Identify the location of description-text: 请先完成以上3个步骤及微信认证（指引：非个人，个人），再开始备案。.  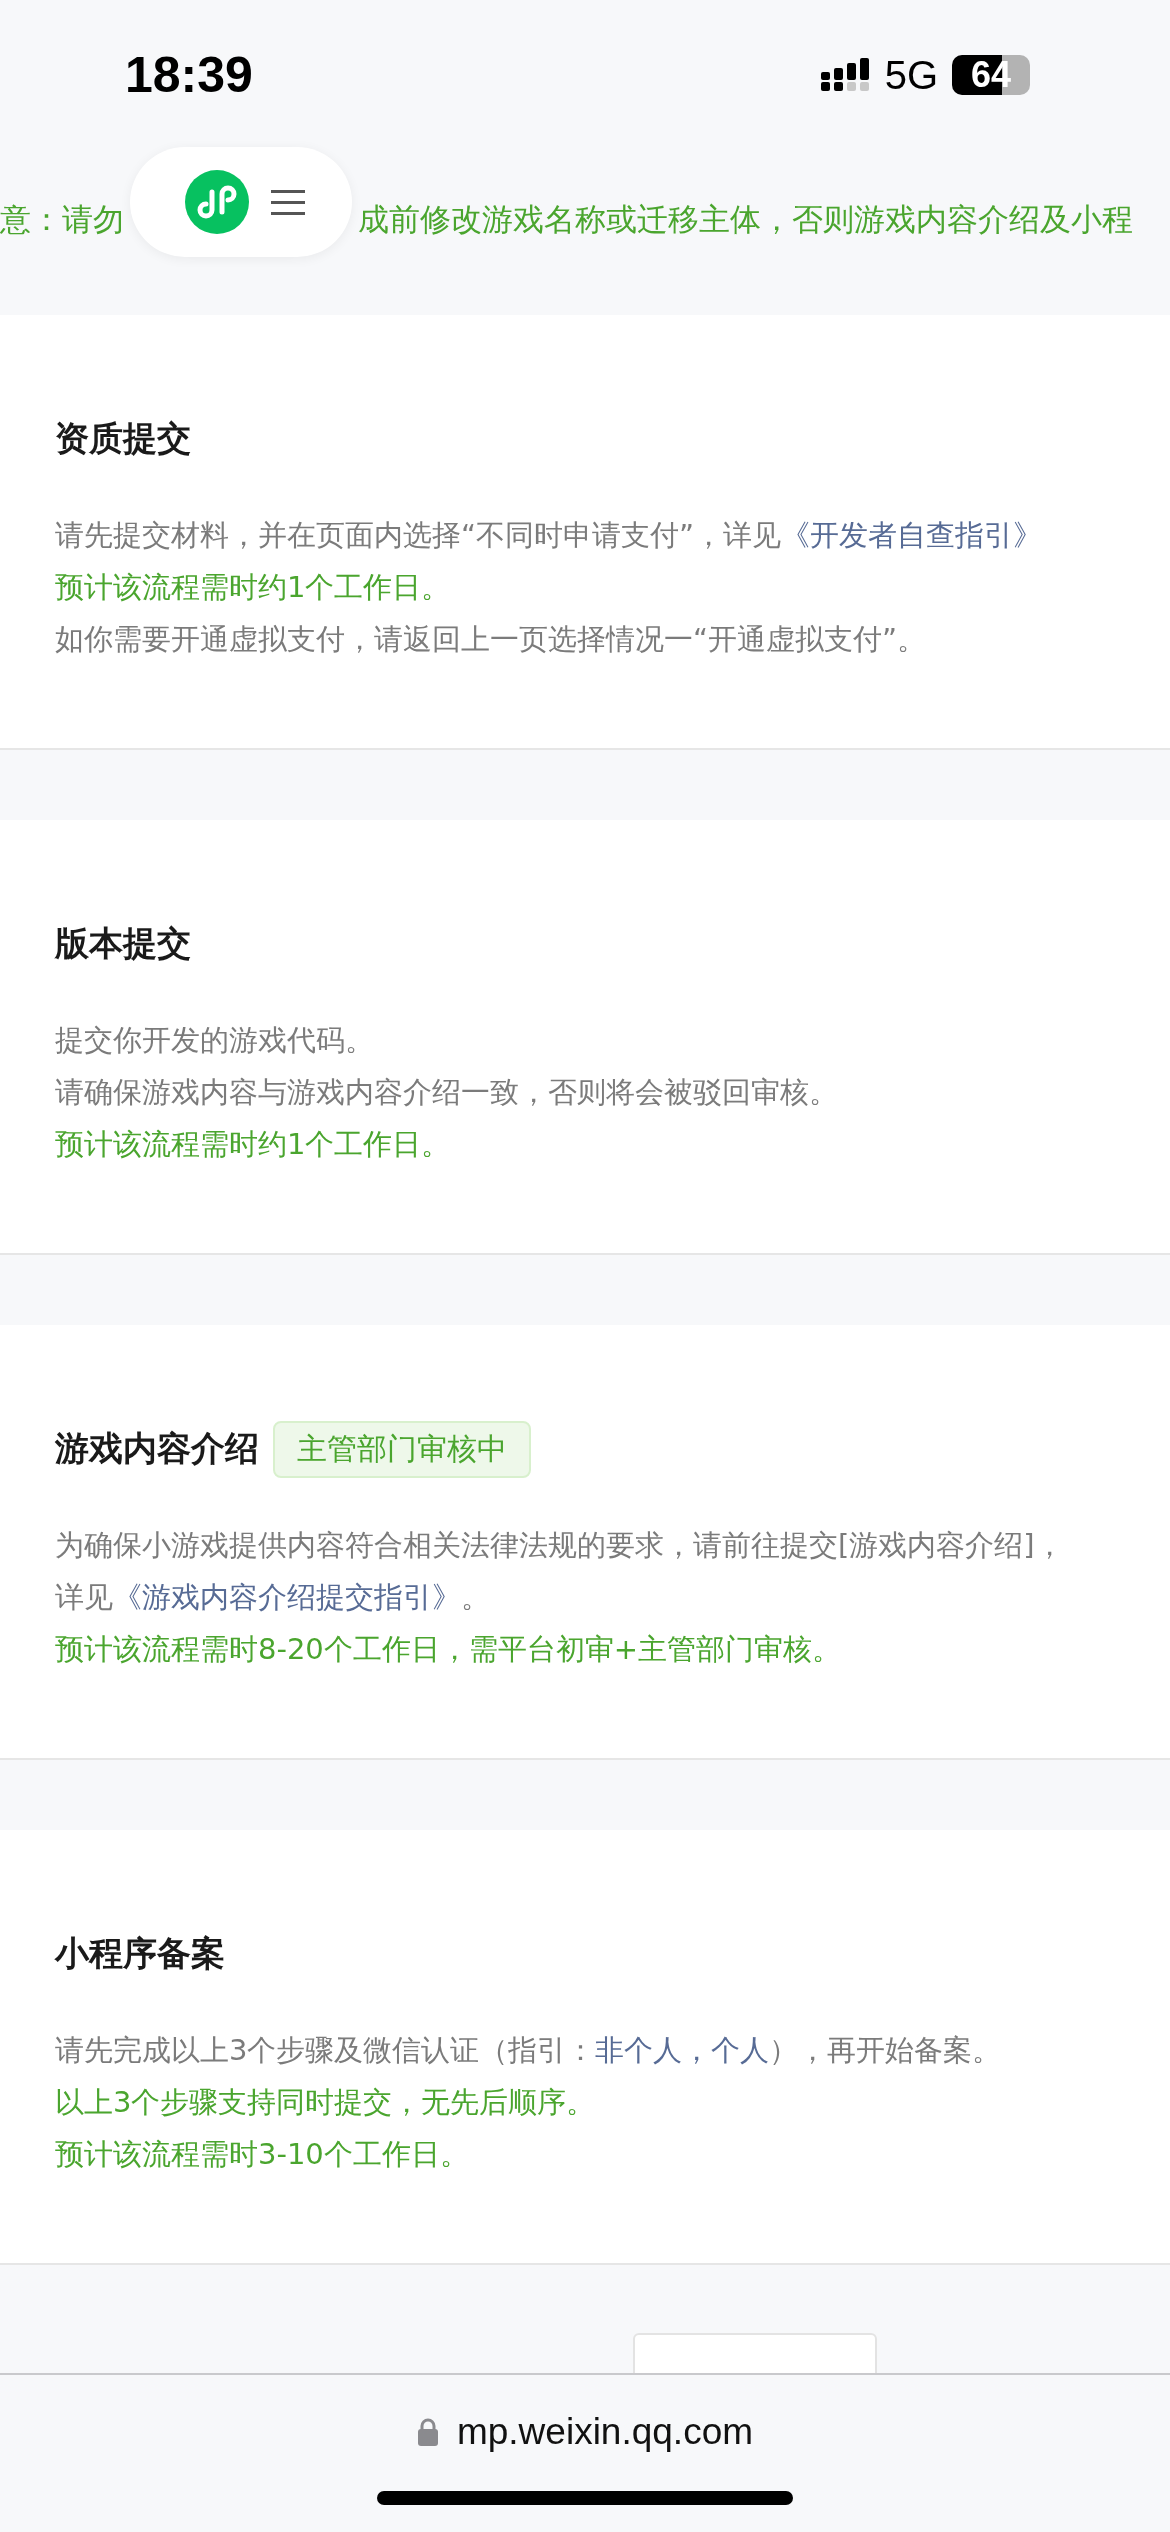
(529, 2050).